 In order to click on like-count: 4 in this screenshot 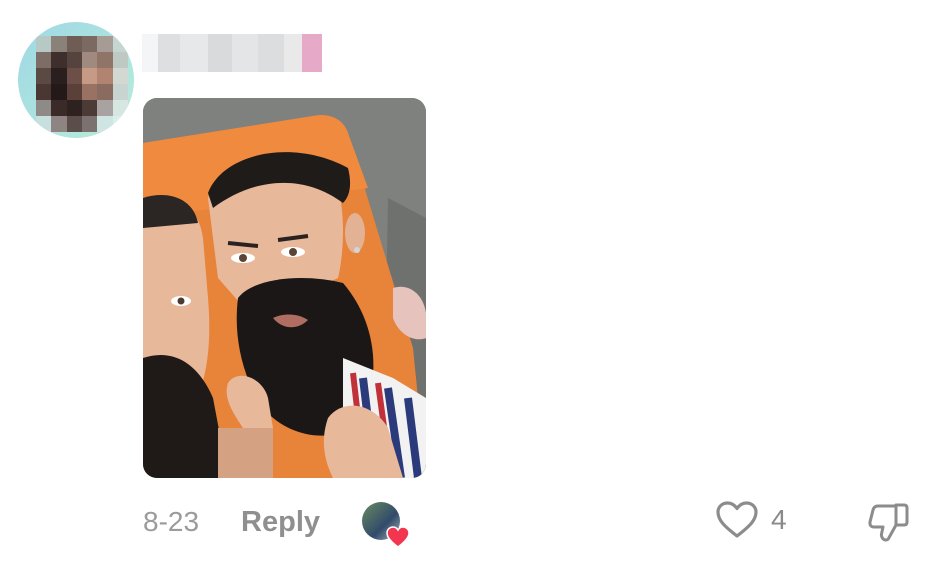, I will do `click(779, 519)`.